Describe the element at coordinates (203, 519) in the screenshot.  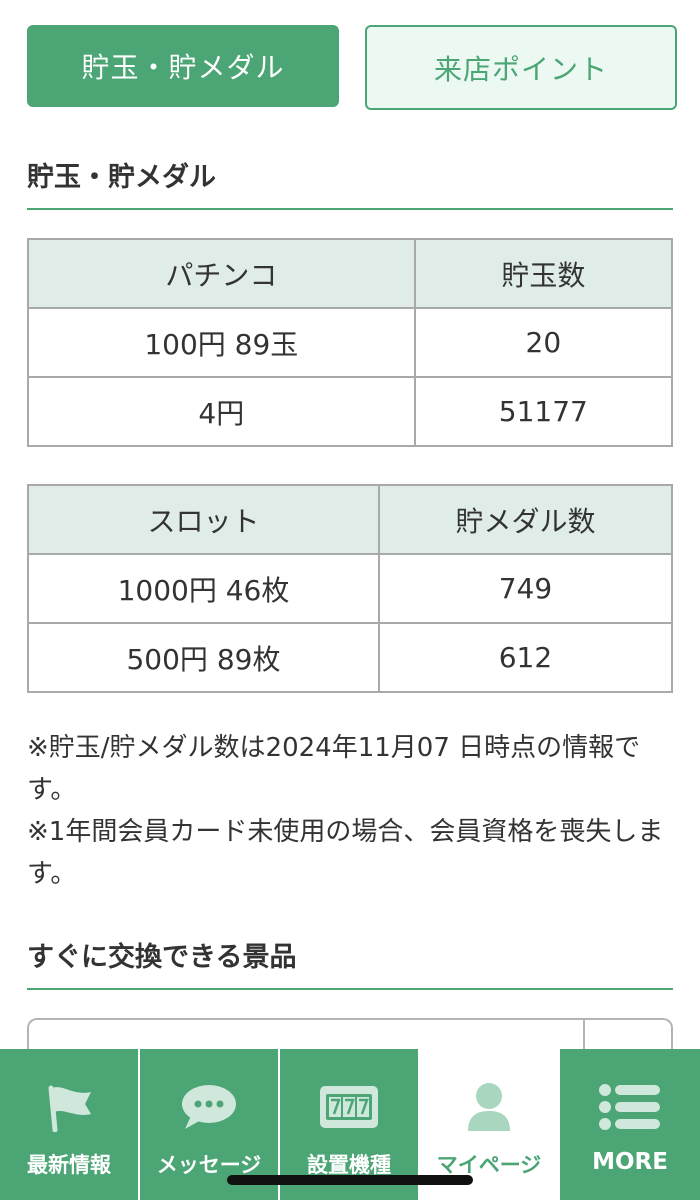
I see `column-header: スロット` at that location.